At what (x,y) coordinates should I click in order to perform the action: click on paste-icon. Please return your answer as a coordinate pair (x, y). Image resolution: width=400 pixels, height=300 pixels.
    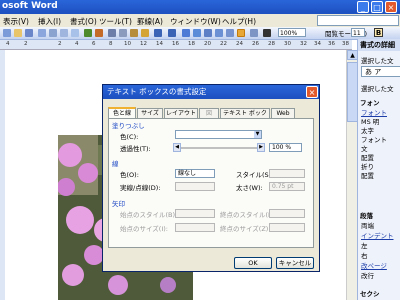
    Looking at the image, I should click on (134, 33).